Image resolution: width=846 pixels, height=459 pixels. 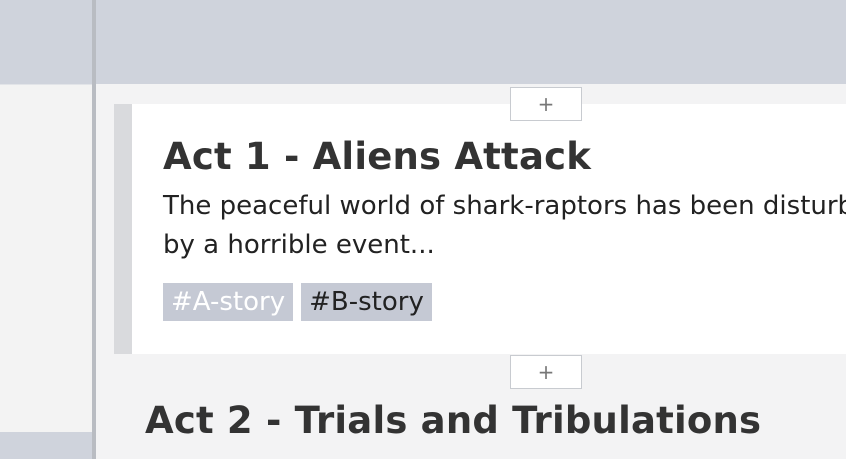 I want to click on left-panel, so click(x=46, y=258).